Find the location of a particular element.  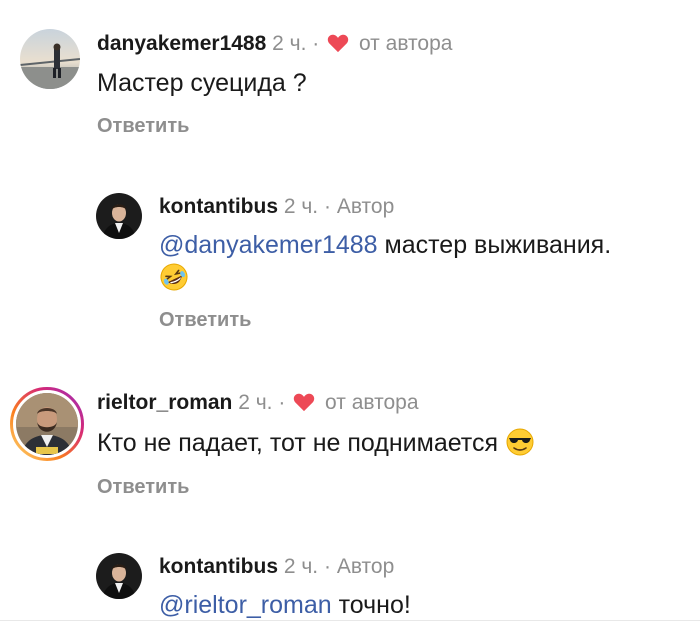

comment-body: Кто не падает, тот не поднимается is located at coordinates (298, 443).